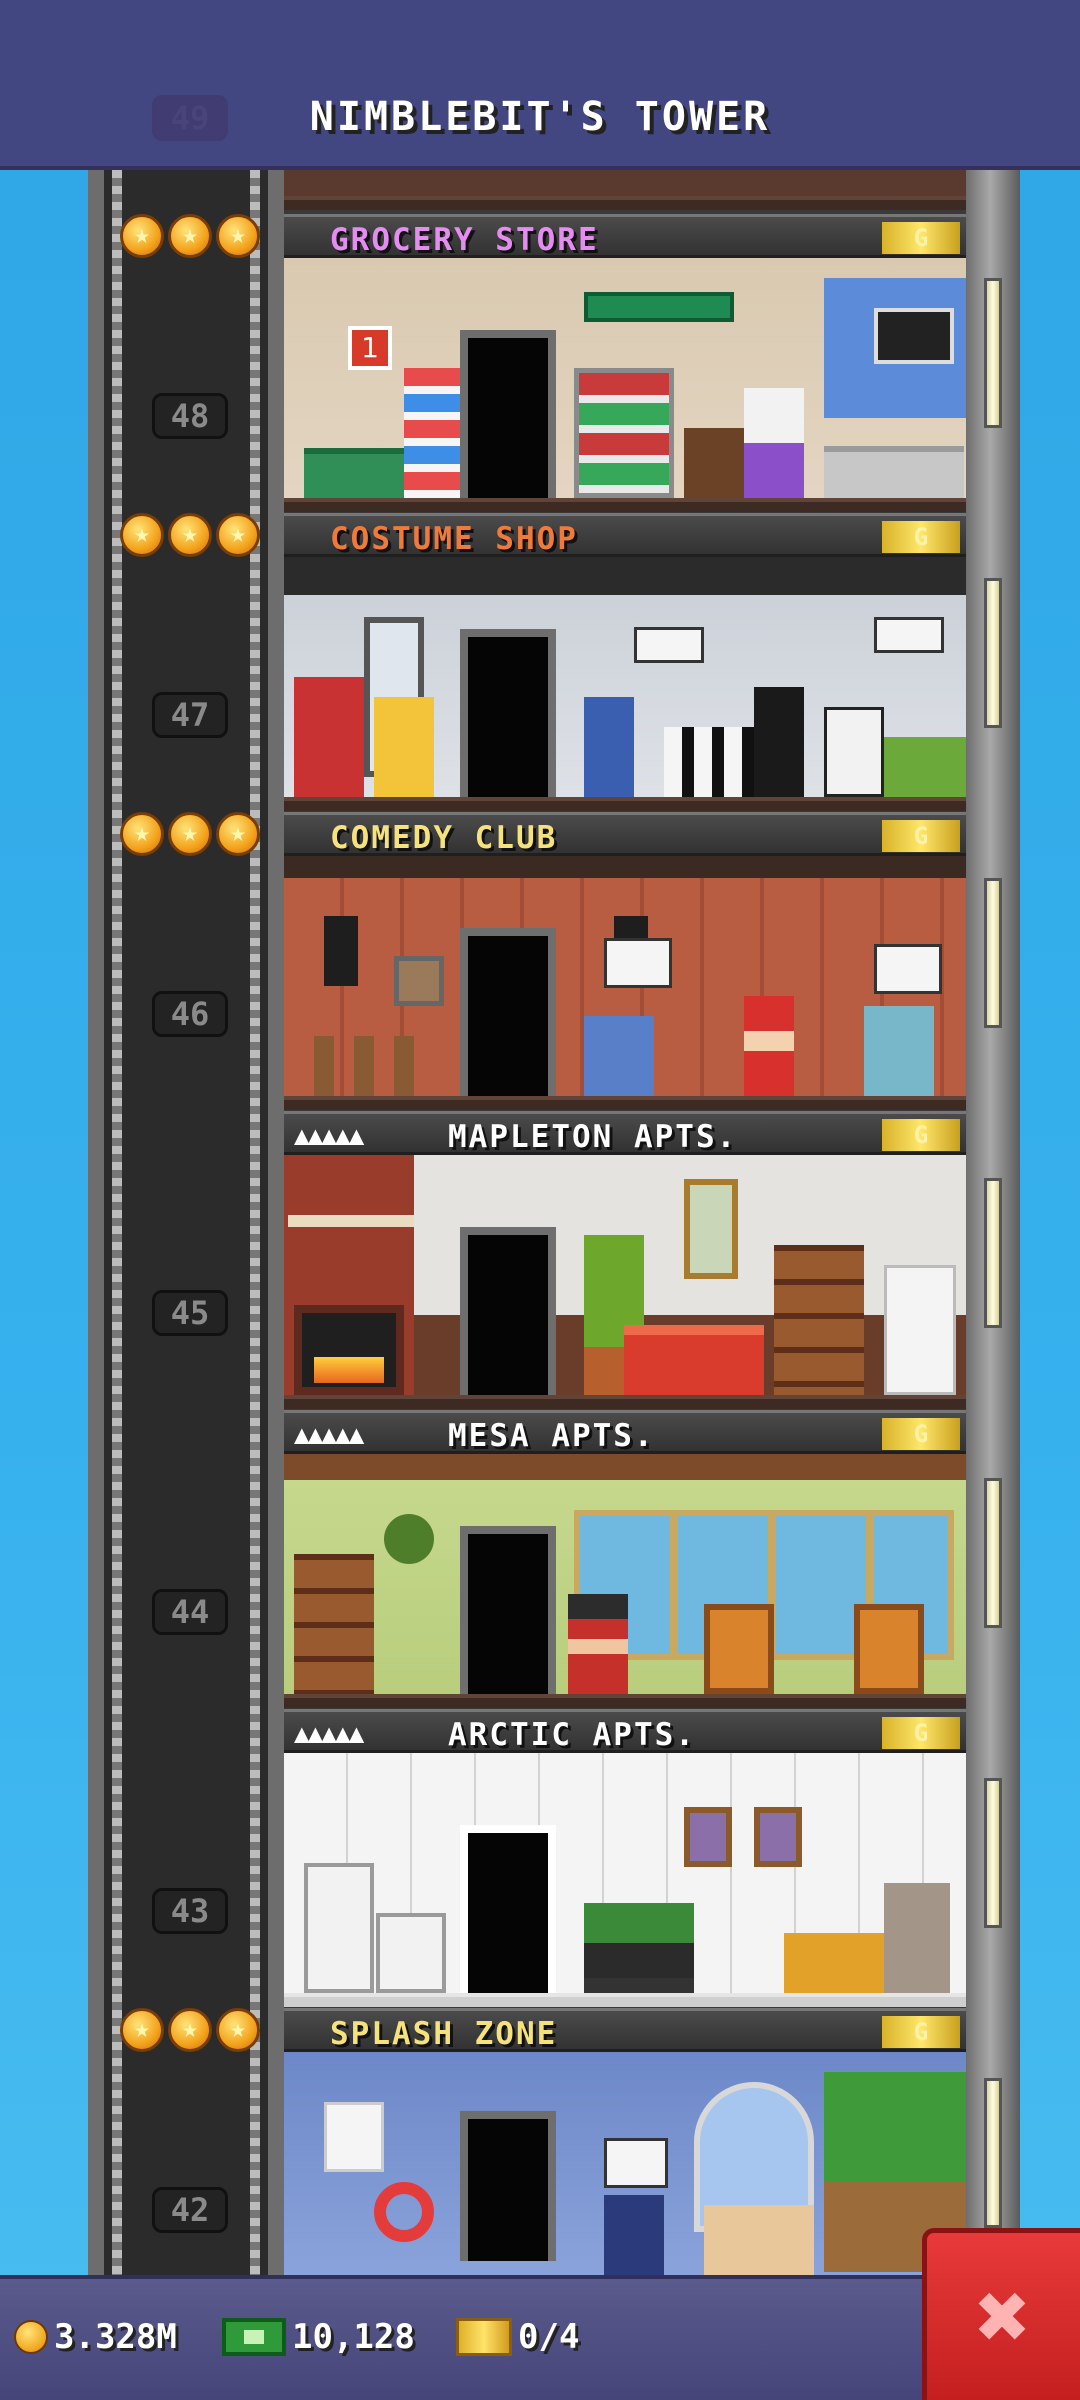  Describe the element at coordinates (190, 1911) in the screenshot. I see `floor-number-43: 43` at that location.